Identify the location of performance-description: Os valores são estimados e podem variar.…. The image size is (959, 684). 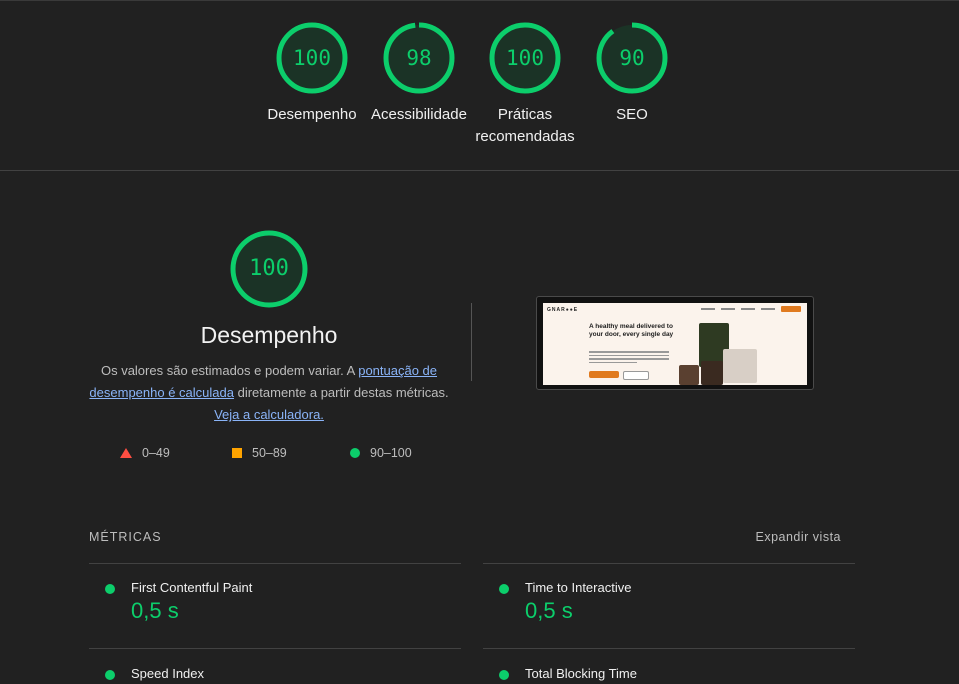
(269, 393).